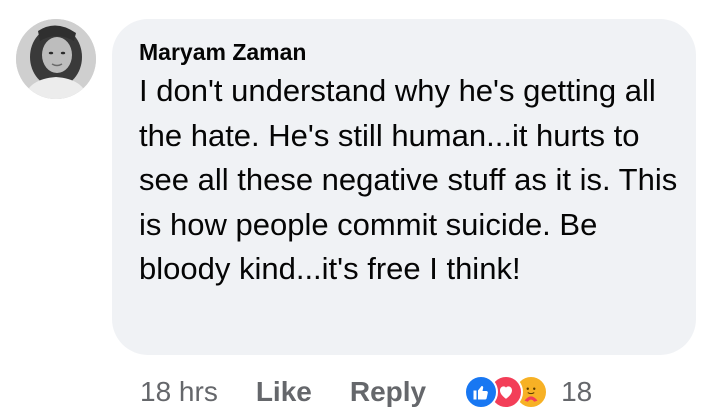 The width and height of the screenshot is (719, 414). I want to click on like-button: Like, so click(284, 392).